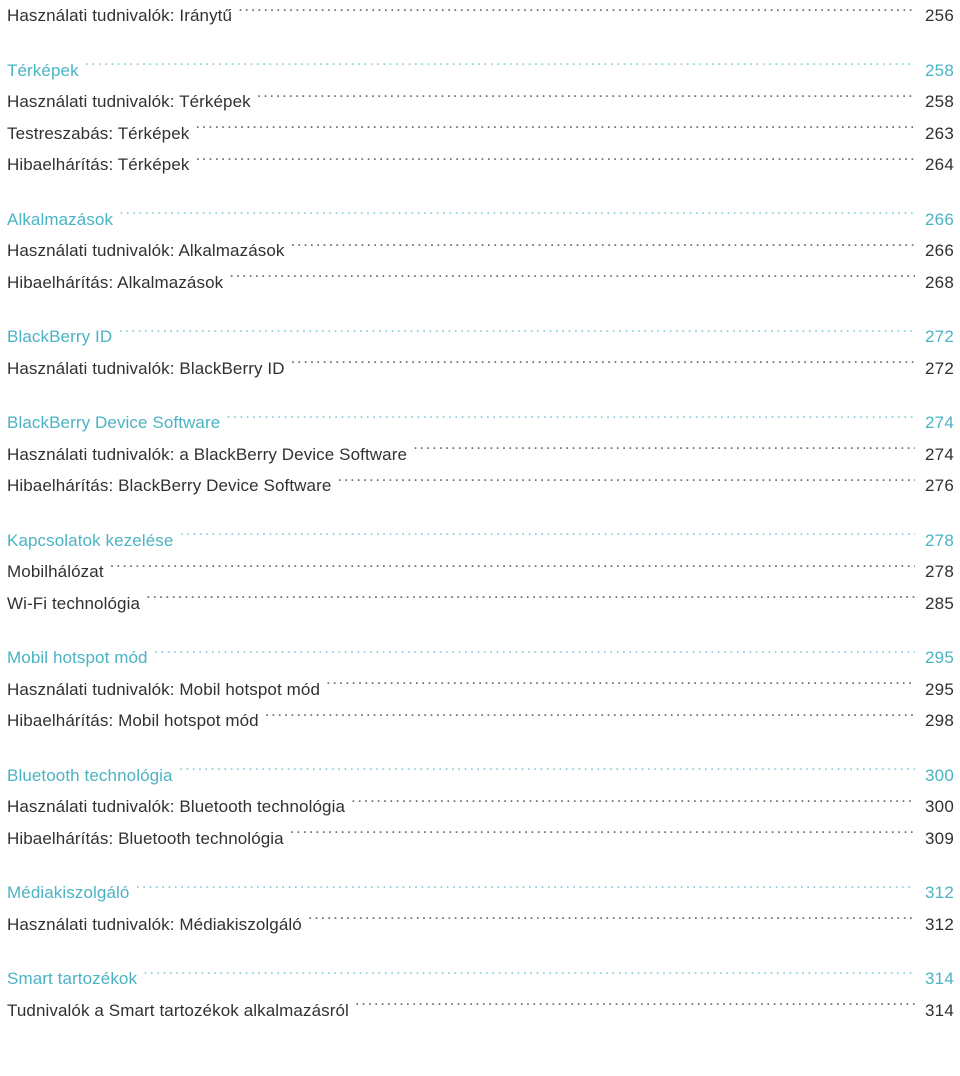  I want to click on toc-entry-row: Hibaelhárítás: Térképek 264, so click(480, 165).